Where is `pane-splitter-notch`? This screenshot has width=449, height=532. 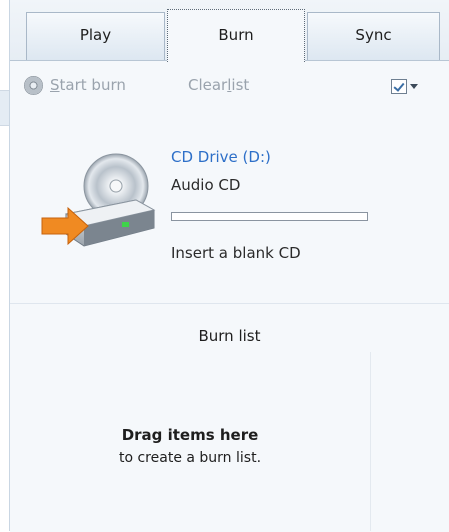
pane-splitter-notch is located at coordinates (4, 108).